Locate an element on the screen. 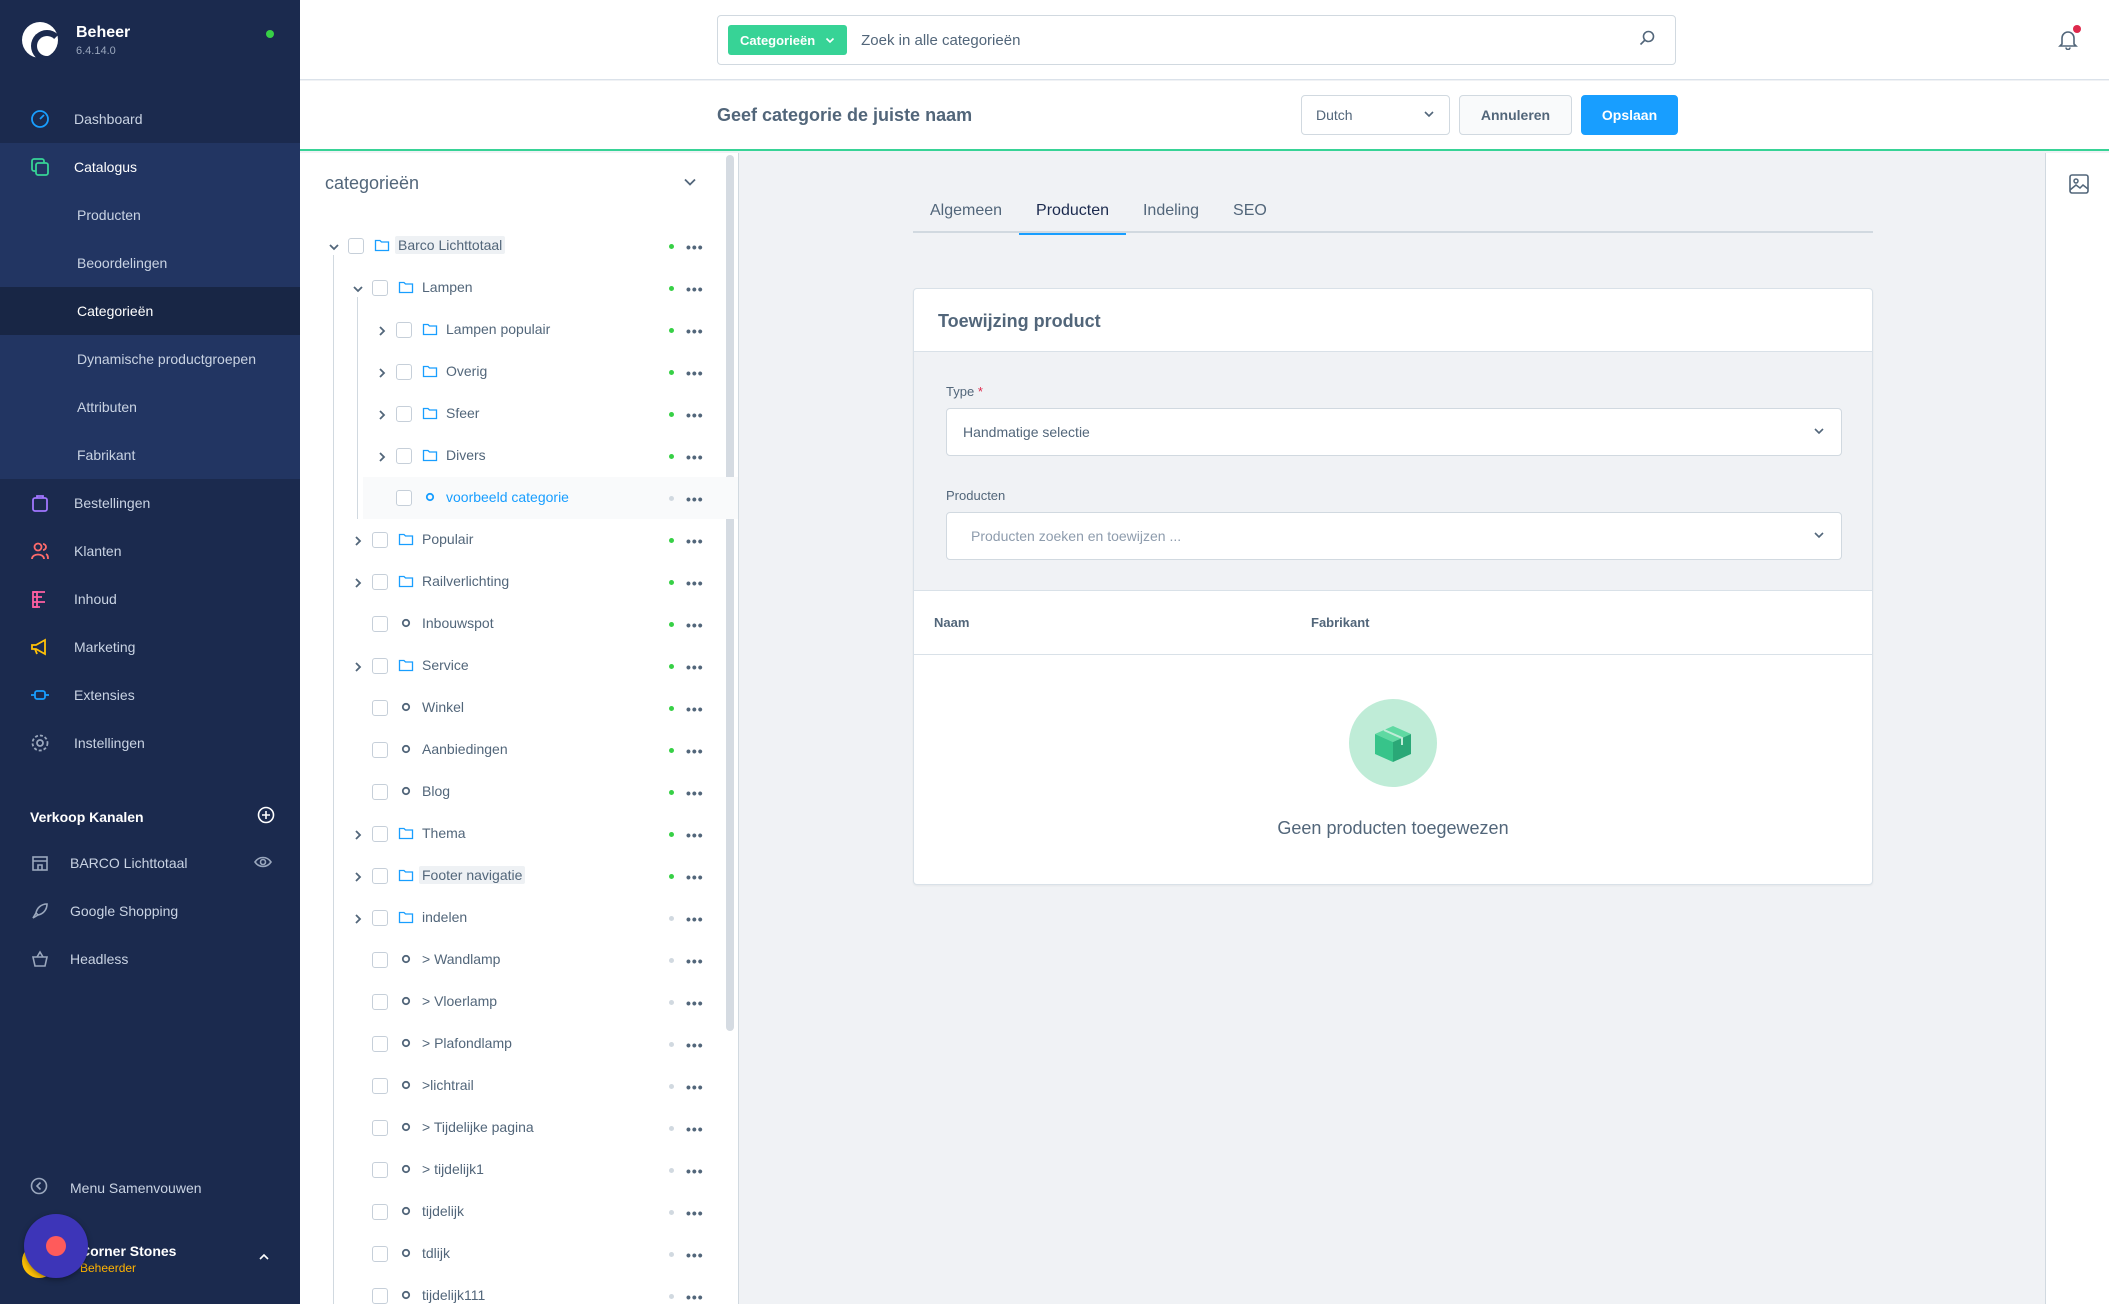 The width and height of the screenshot is (2109, 1304). nav-producten: Producten is located at coordinates (150, 215).